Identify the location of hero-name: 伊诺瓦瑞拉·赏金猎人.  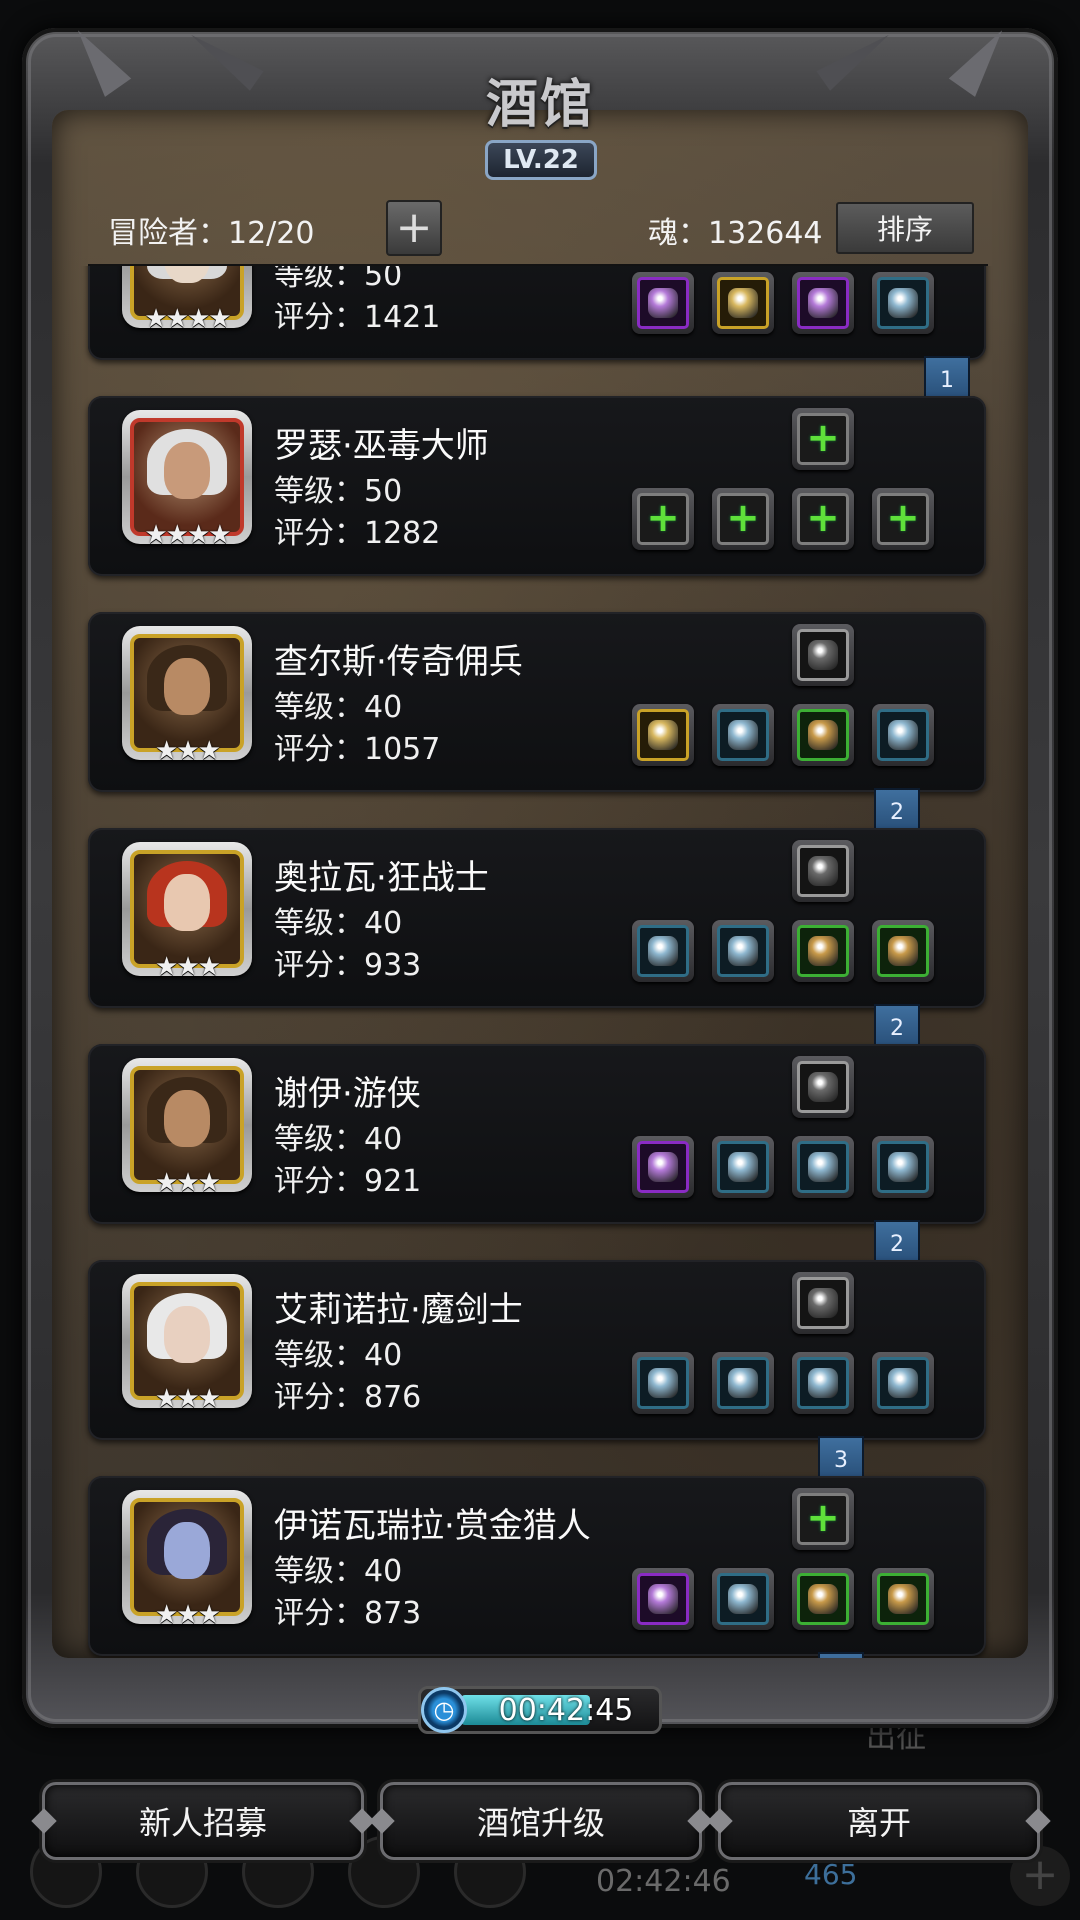
(432, 1526).